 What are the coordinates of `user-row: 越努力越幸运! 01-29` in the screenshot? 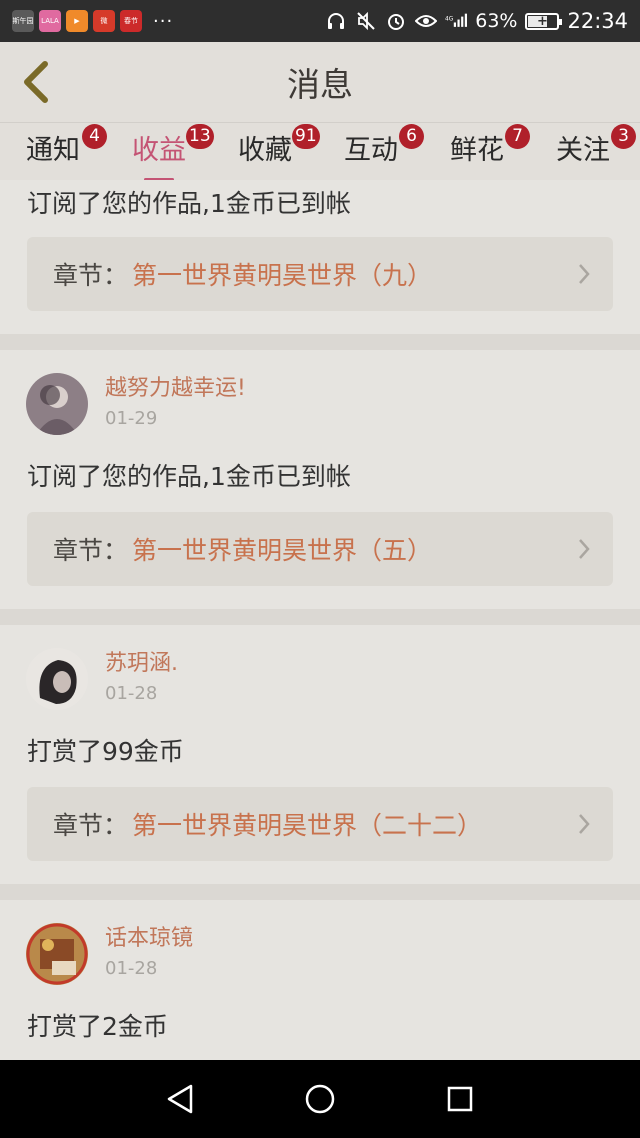 It's located at (136, 404).